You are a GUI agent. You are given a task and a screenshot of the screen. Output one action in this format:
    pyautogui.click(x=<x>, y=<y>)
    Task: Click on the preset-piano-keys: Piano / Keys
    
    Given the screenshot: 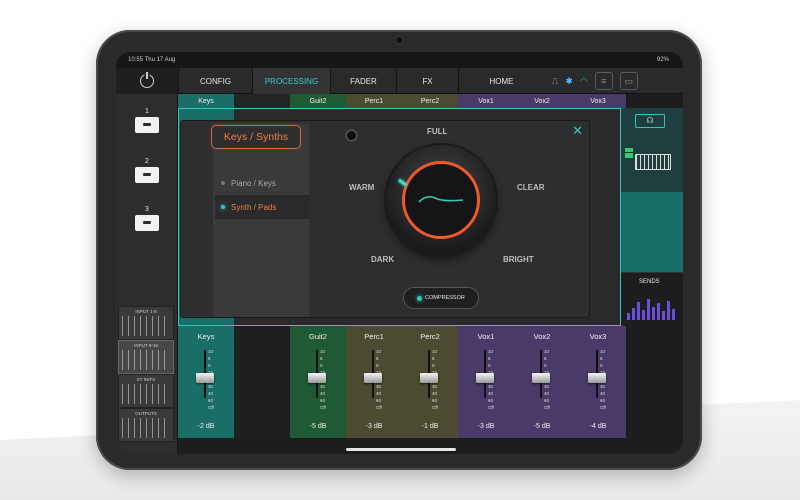 What is the action you would take?
    pyautogui.click(x=262, y=183)
    